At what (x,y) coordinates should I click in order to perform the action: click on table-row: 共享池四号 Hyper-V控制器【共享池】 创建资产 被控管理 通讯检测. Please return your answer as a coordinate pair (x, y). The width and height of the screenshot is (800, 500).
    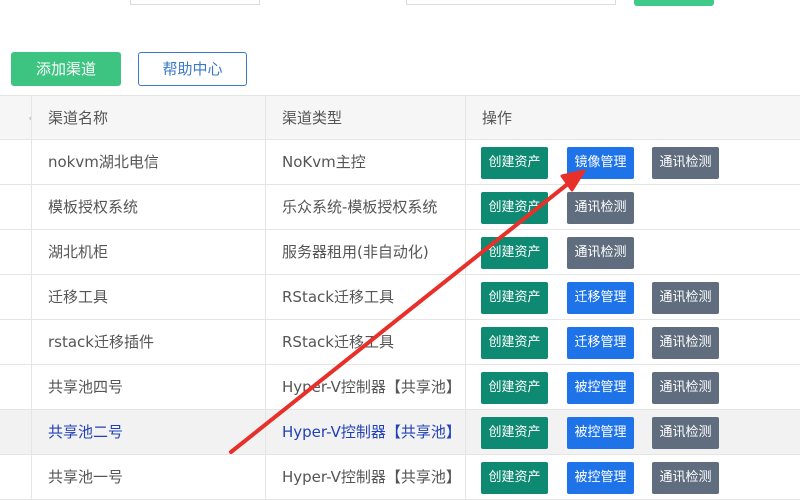
    Looking at the image, I should click on (400, 387).